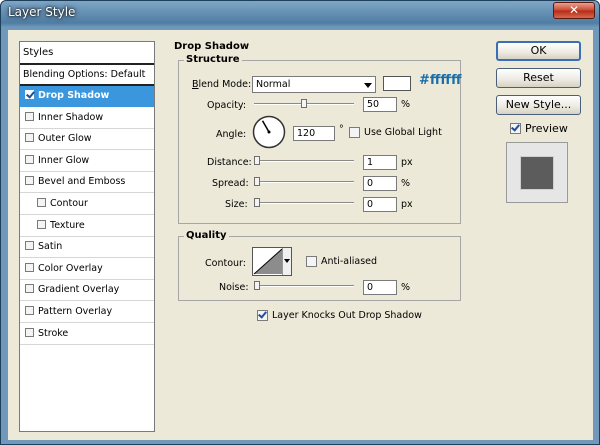 The image size is (600, 445). What do you see at coordinates (347, 315) in the screenshot?
I see `knocks-out-label: Layer Knocks Out Drop Shadow` at bounding box center [347, 315].